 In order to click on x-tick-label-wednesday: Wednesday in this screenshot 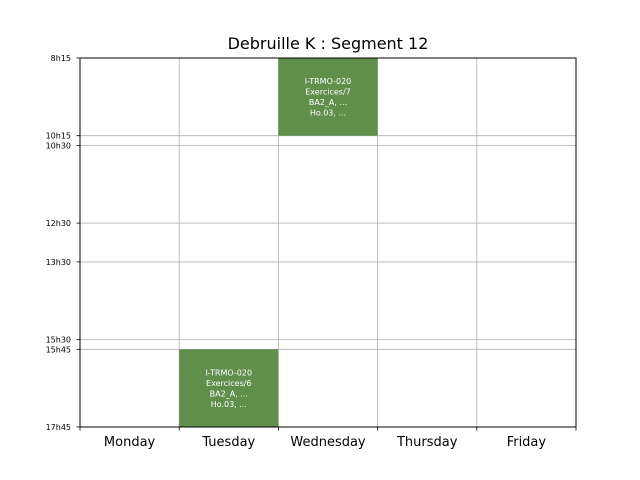, I will do `click(328, 442)`.